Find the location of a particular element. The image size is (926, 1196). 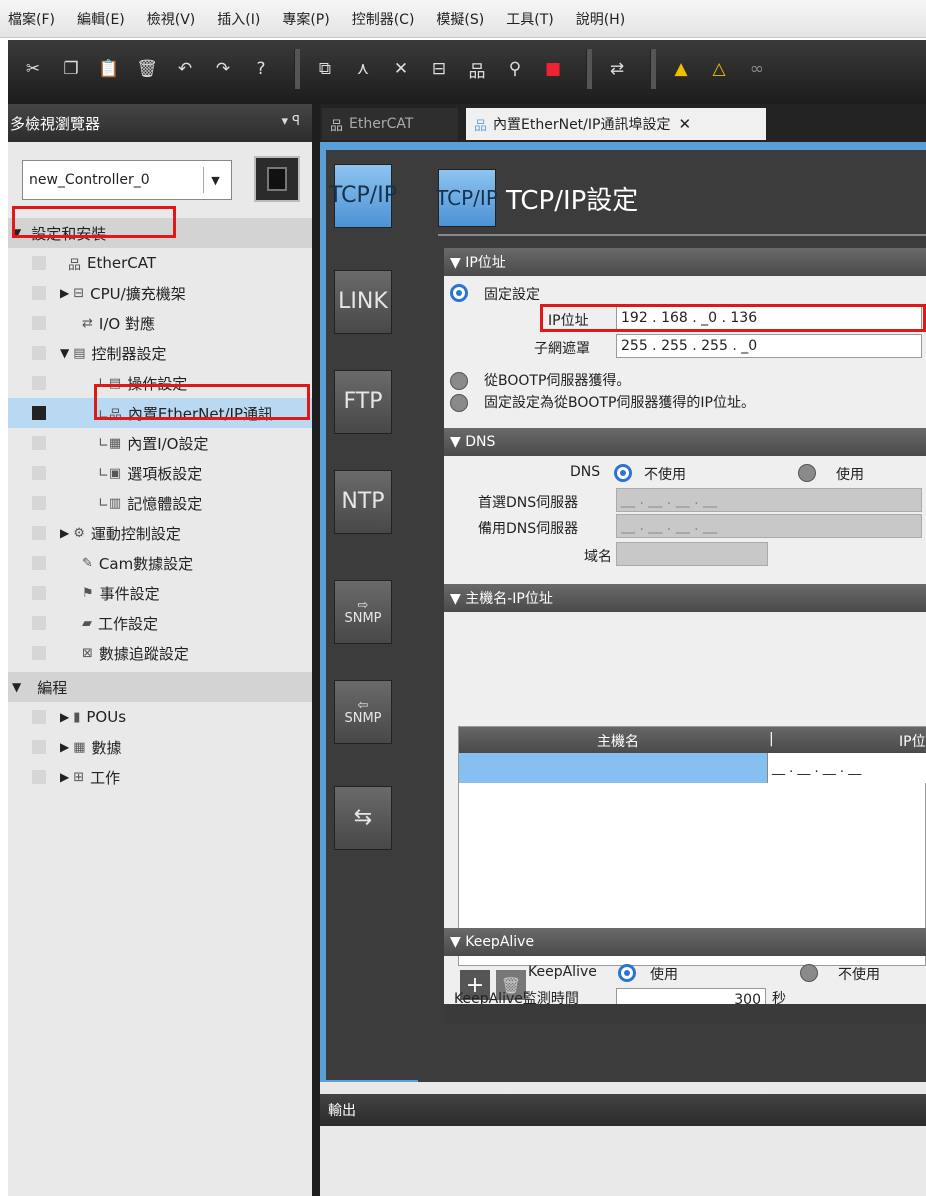

close-icon: ✕ is located at coordinates (684, 124).